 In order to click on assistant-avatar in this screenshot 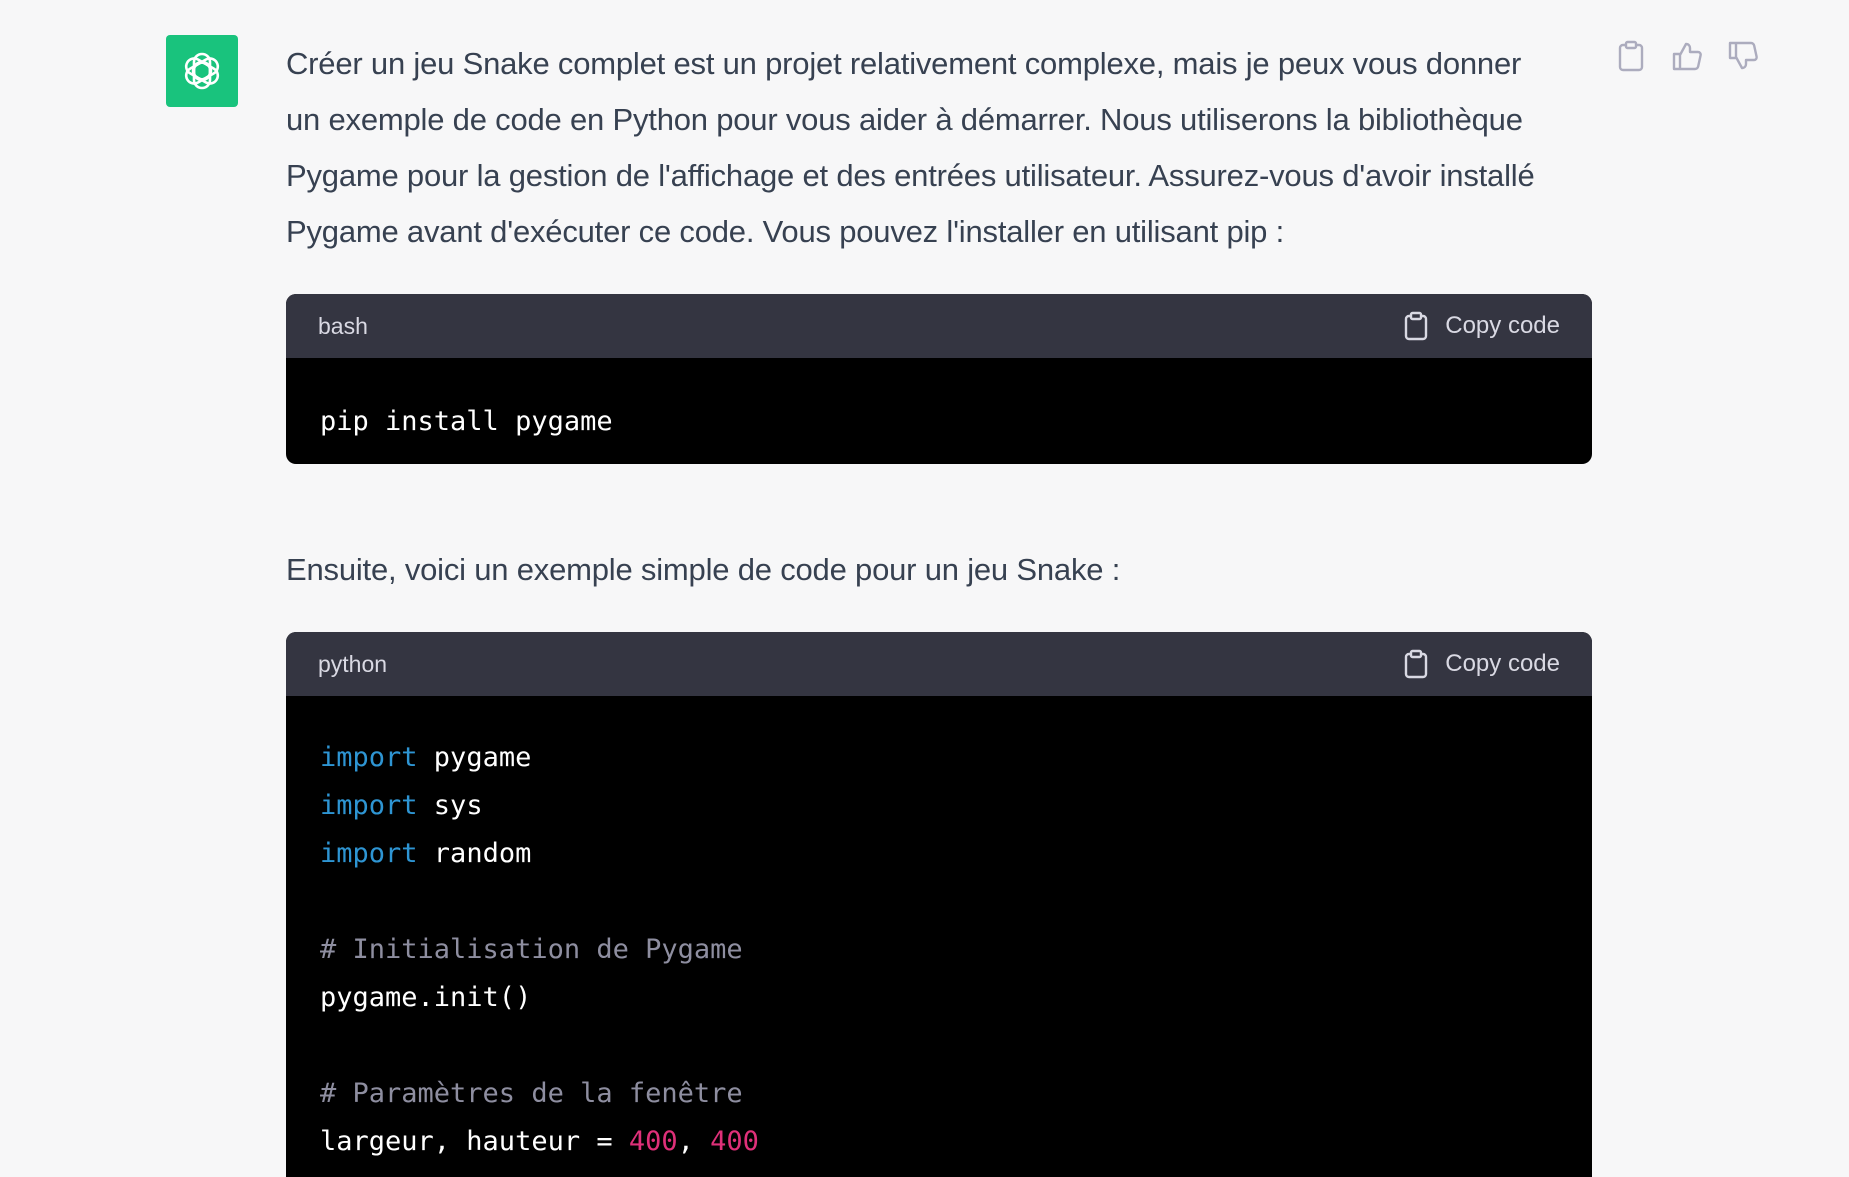, I will do `click(202, 71)`.